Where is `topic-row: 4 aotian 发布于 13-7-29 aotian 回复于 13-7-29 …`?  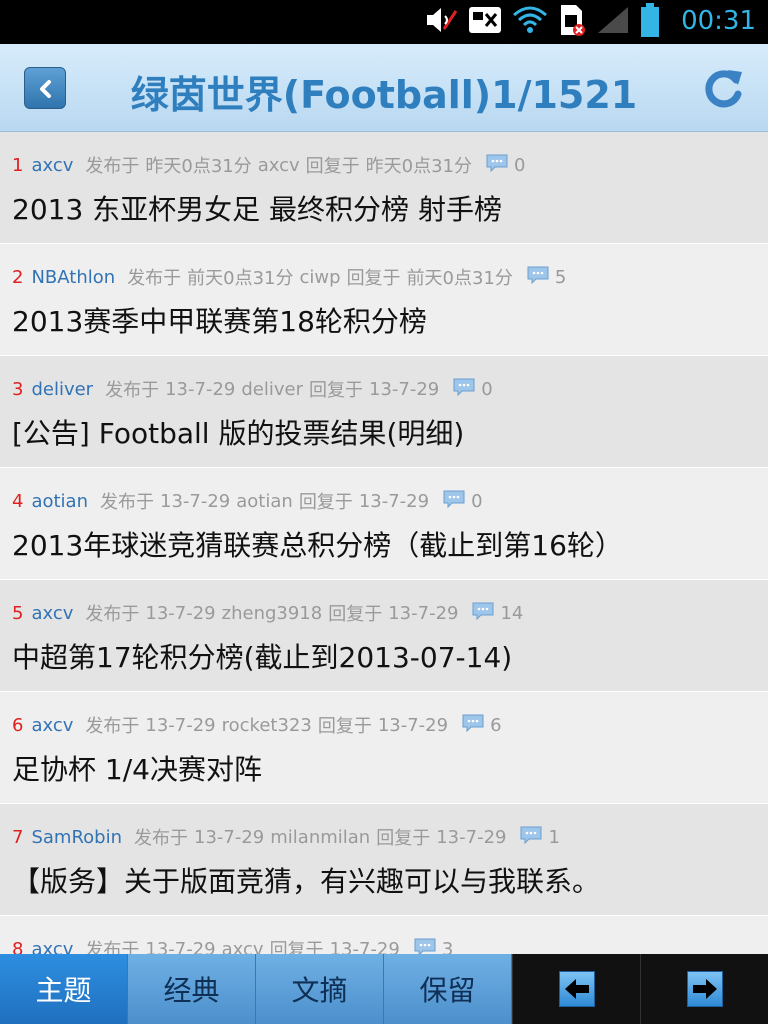 topic-row: 4 aotian 发布于 13-7-29 aotian 回复于 13-7-29 … is located at coordinates (384, 524).